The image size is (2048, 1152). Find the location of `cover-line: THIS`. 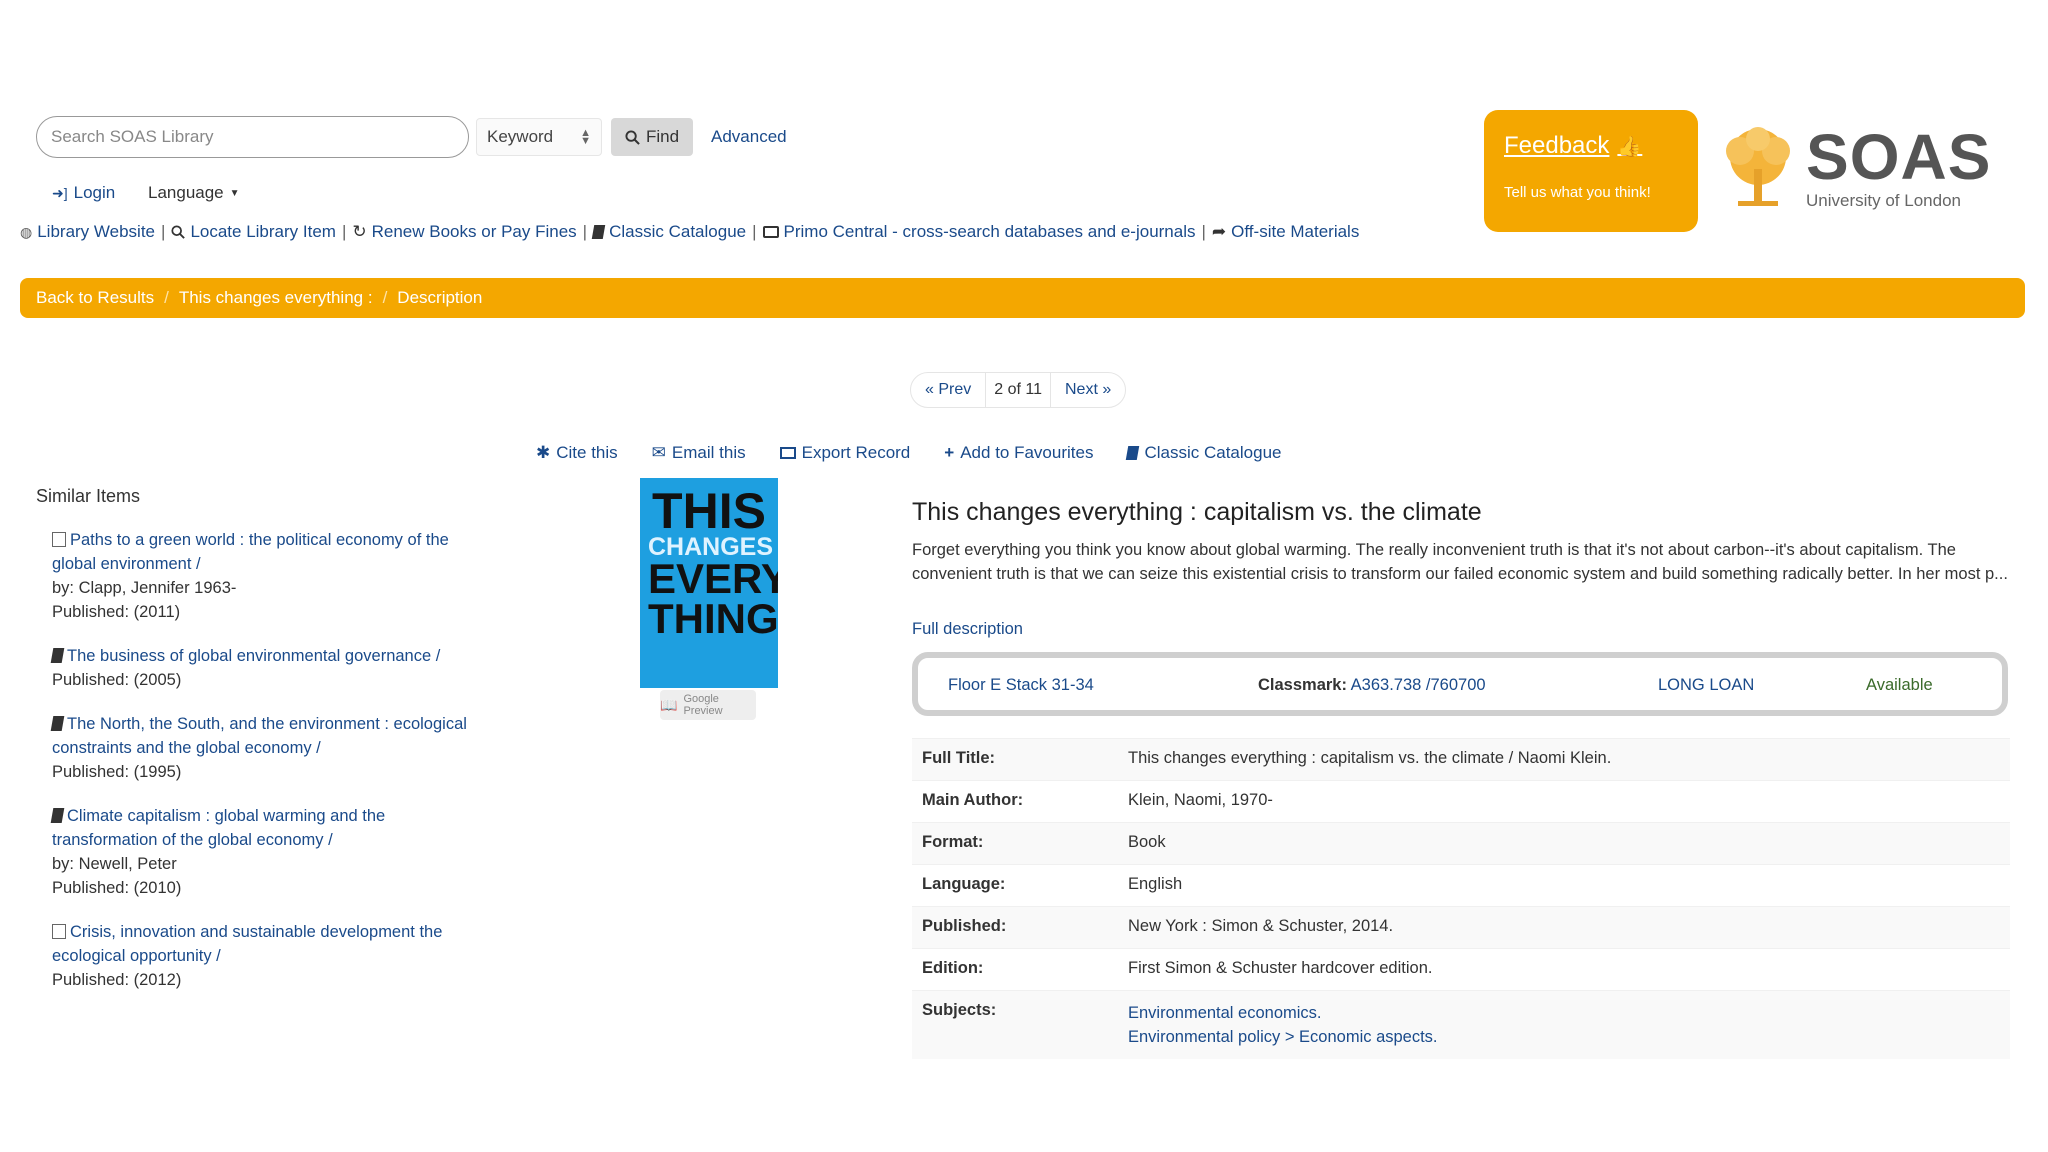

cover-line: THIS is located at coordinates (709, 511).